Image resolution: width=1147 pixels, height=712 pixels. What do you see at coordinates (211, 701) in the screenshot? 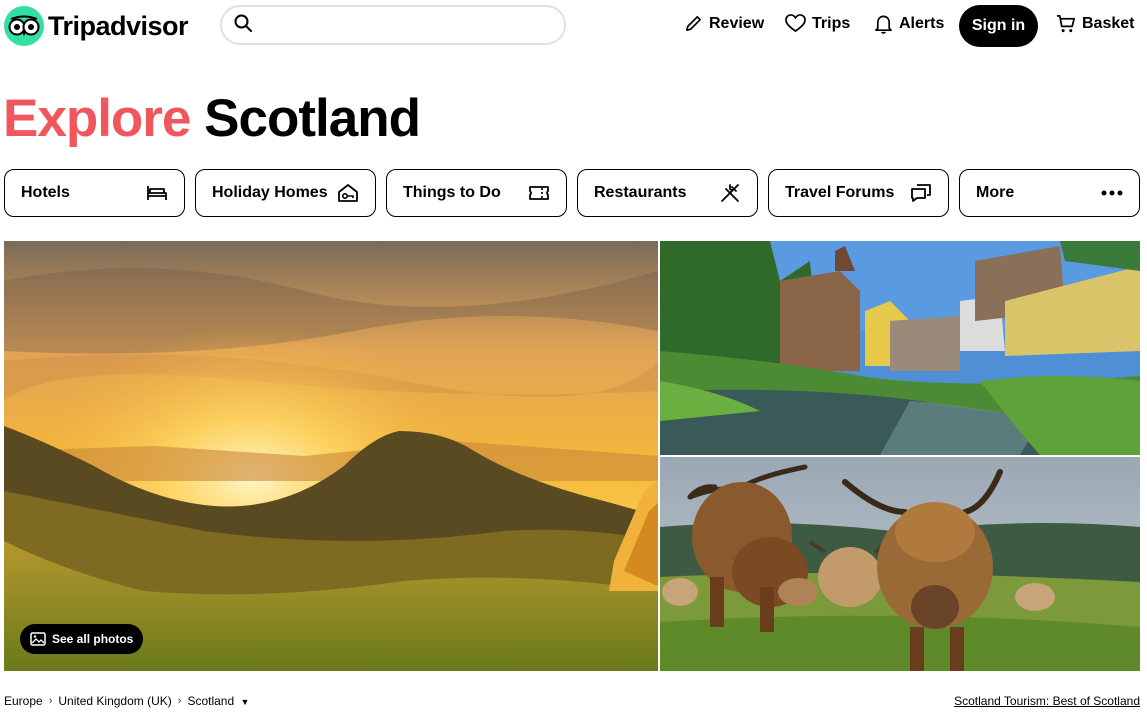
I see `breadcrumb-scotland-label: Scotland` at bounding box center [211, 701].